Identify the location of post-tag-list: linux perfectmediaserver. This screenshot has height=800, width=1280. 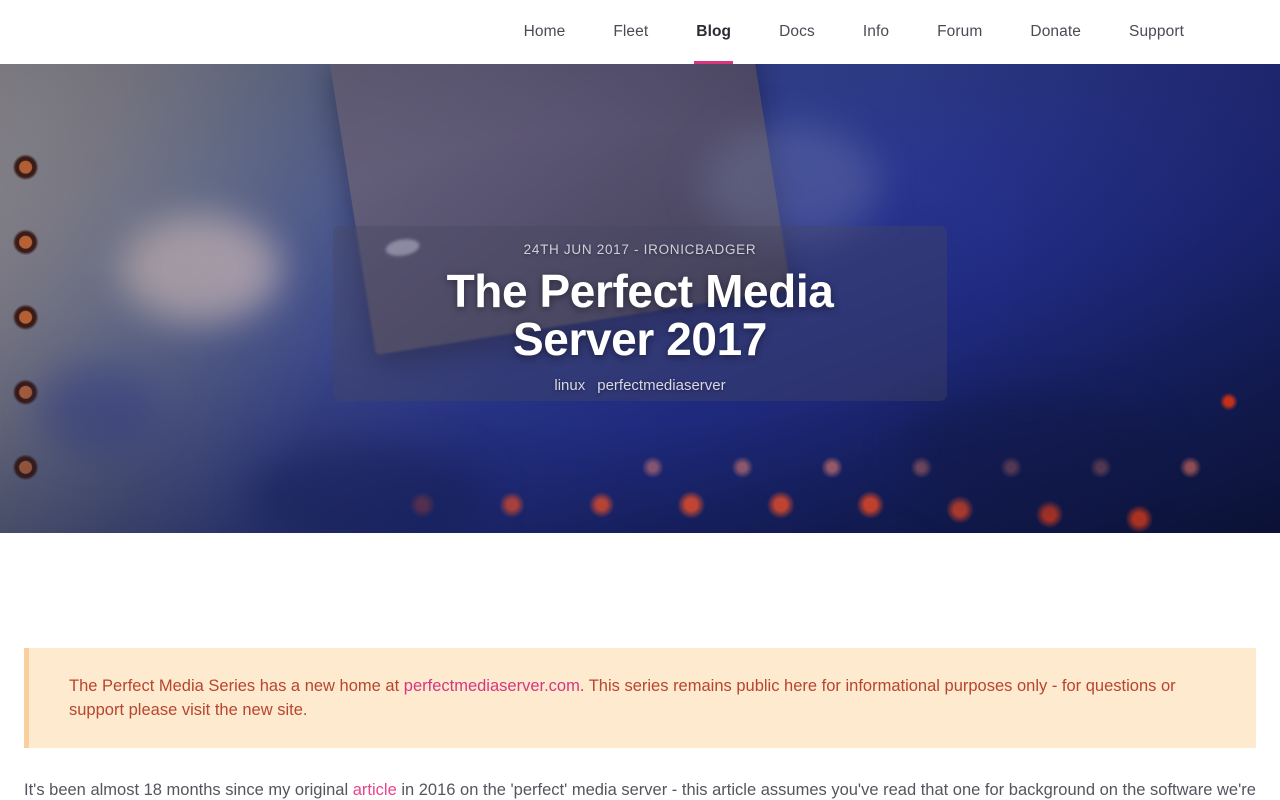
(639, 385).